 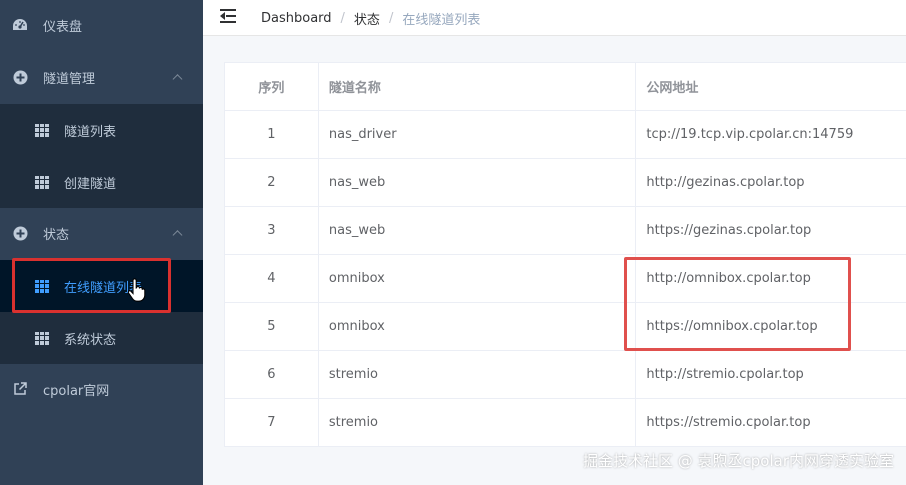 I want to click on breadcrumb-dashboard: Dashboard, so click(x=296, y=18).